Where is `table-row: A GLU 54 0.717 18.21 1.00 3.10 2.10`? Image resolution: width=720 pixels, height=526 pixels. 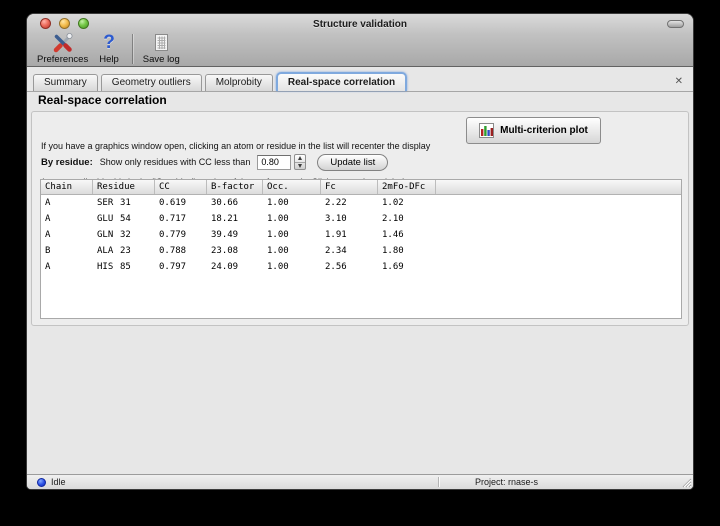 table-row: A GLU 54 0.717 18.21 1.00 3.10 2.10 is located at coordinates (361, 219).